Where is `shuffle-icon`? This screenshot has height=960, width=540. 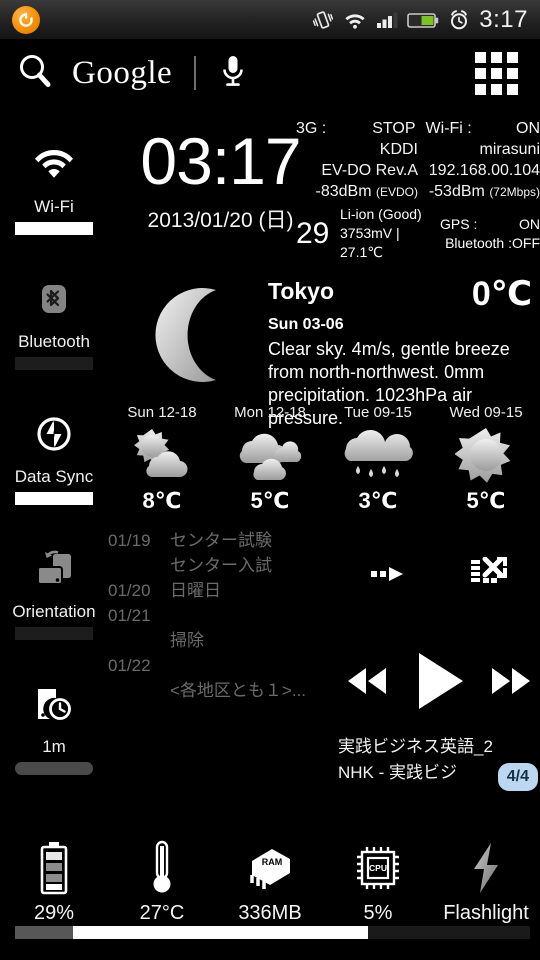
shuffle-icon is located at coordinates (490, 575).